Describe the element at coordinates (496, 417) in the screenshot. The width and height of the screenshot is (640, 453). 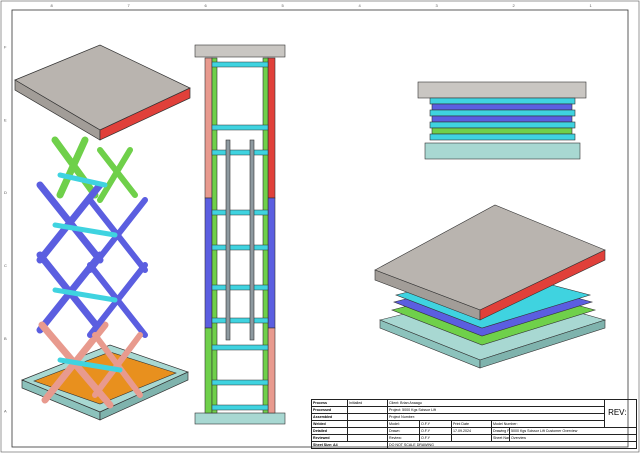
I see `tb-project-number: Project Number:` at that location.